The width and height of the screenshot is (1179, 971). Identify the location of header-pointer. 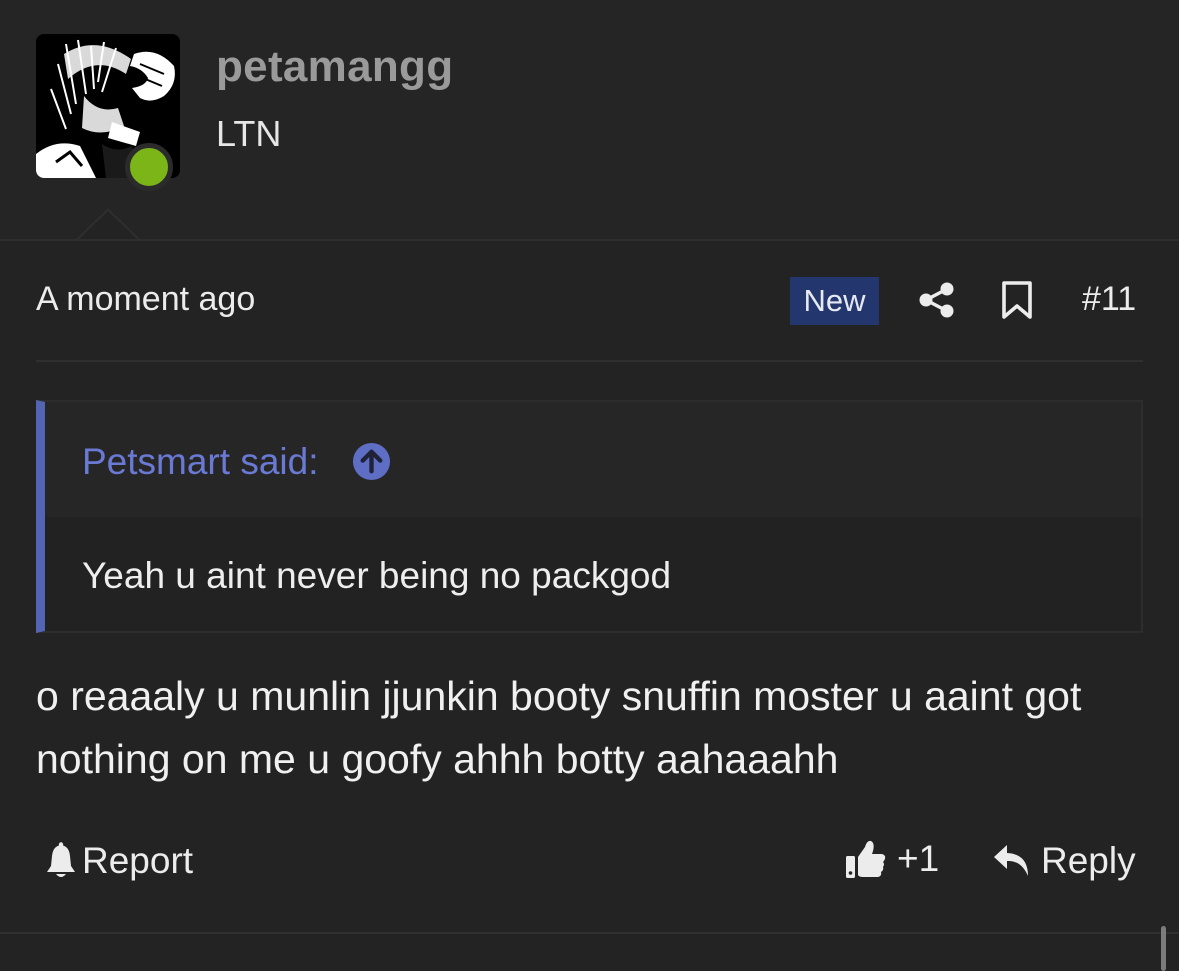
(108, 225).